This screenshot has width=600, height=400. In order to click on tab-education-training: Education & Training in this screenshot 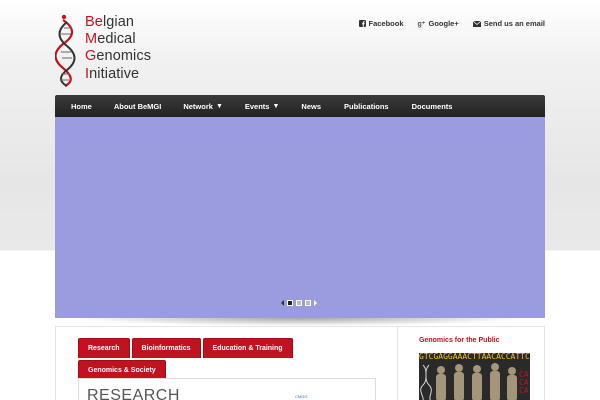, I will do `click(247, 348)`.